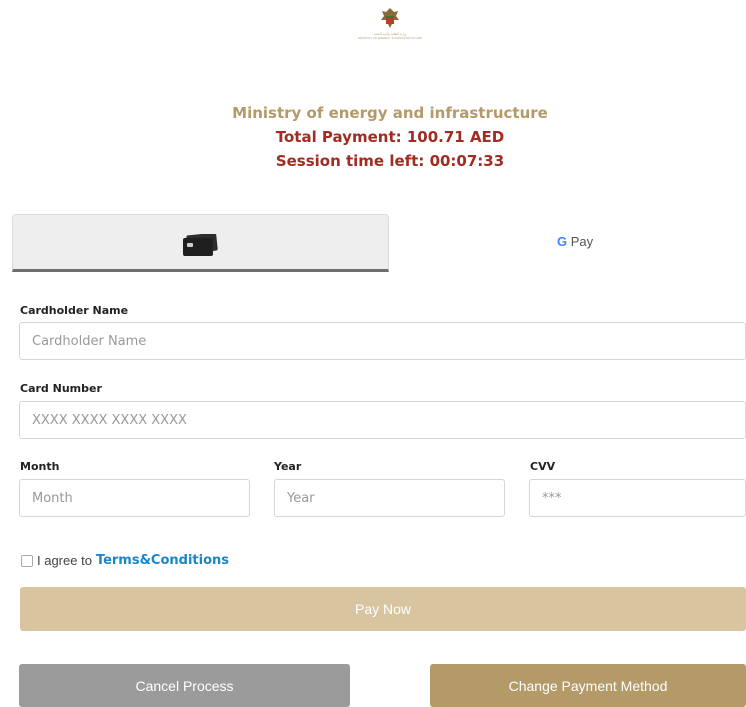  I want to click on terms-link: Terms&Conditions, so click(162, 560).